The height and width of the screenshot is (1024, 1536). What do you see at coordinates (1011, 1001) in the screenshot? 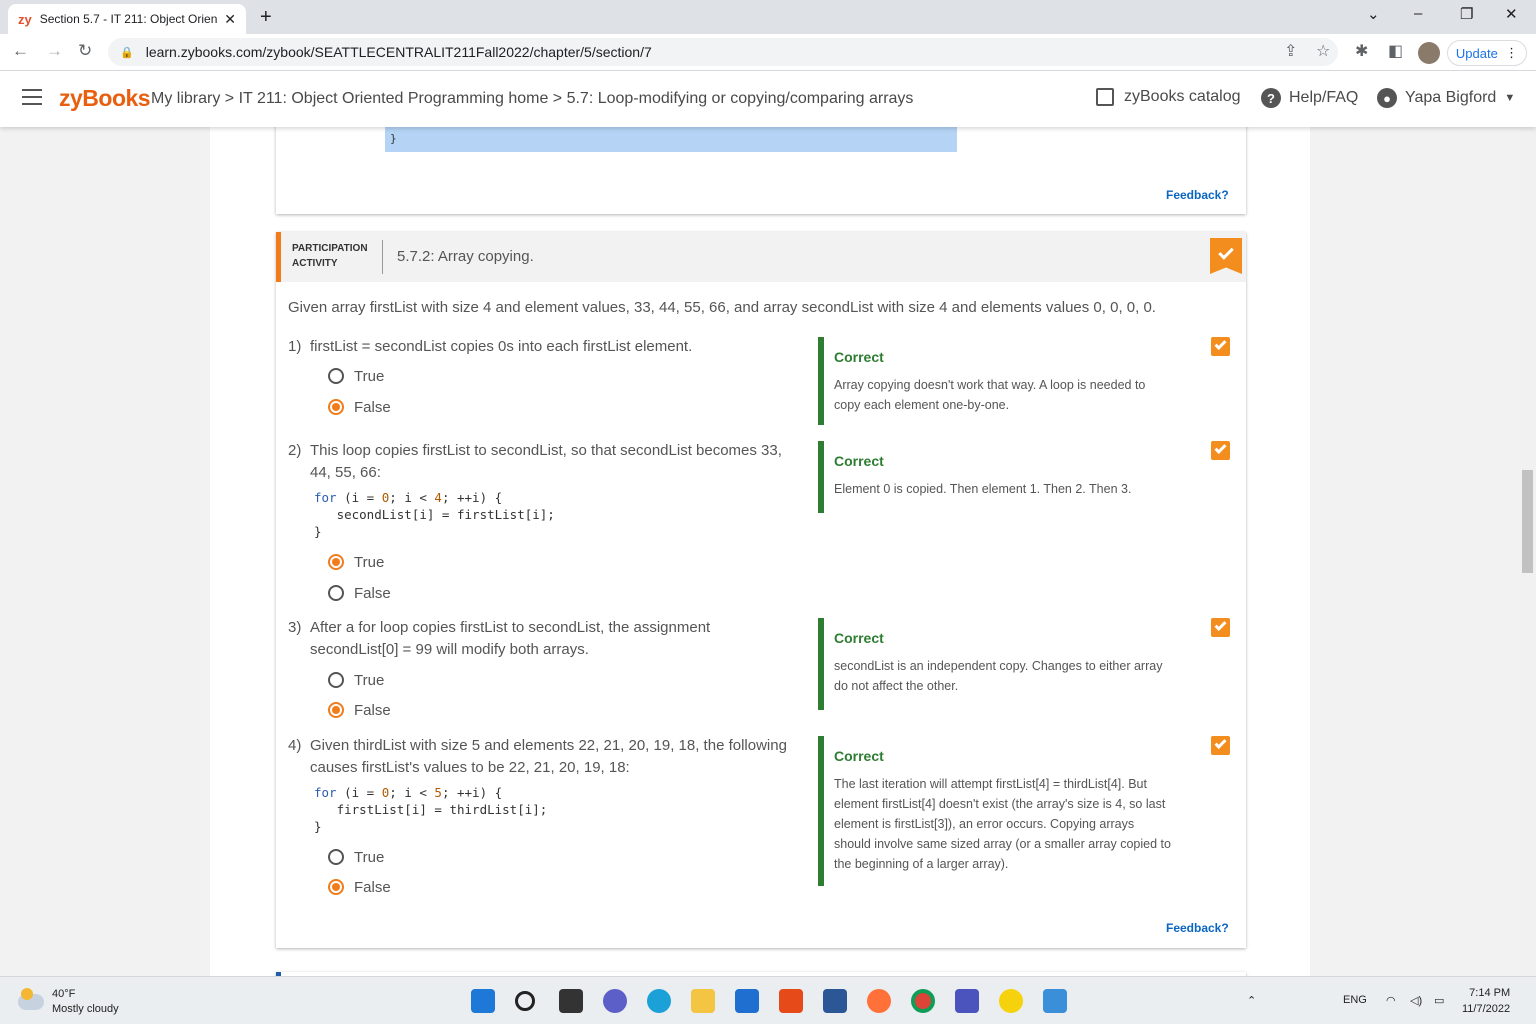
I see `app-check-icon` at bounding box center [1011, 1001].